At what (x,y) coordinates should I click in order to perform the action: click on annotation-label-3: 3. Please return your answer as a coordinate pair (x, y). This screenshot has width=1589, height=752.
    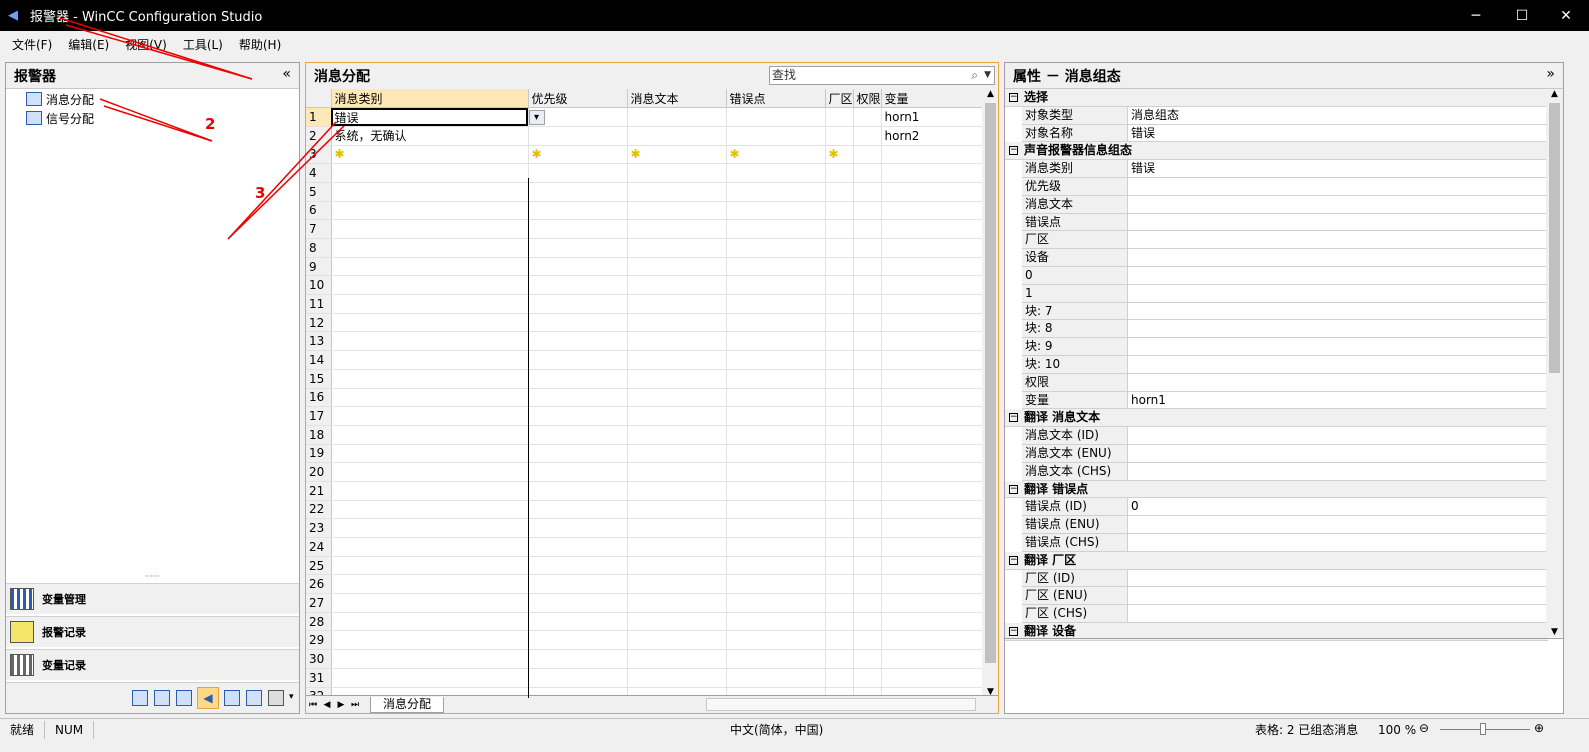
    Looking at the image, I should click on (260, 193).